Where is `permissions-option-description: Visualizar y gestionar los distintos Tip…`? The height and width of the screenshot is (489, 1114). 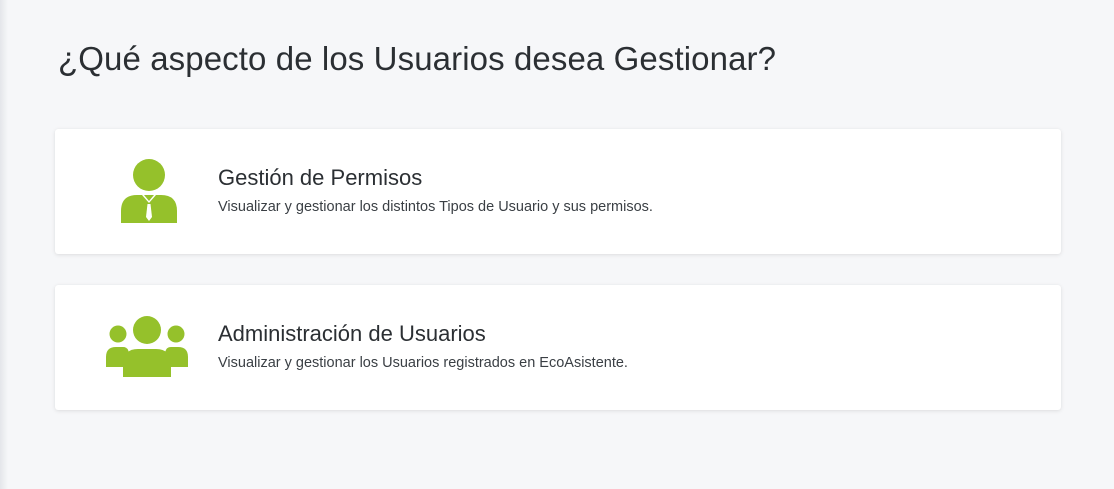
permissions-option-description: Visualizar y gestionar los distintos Tip… is located at coordinates (435, 207).